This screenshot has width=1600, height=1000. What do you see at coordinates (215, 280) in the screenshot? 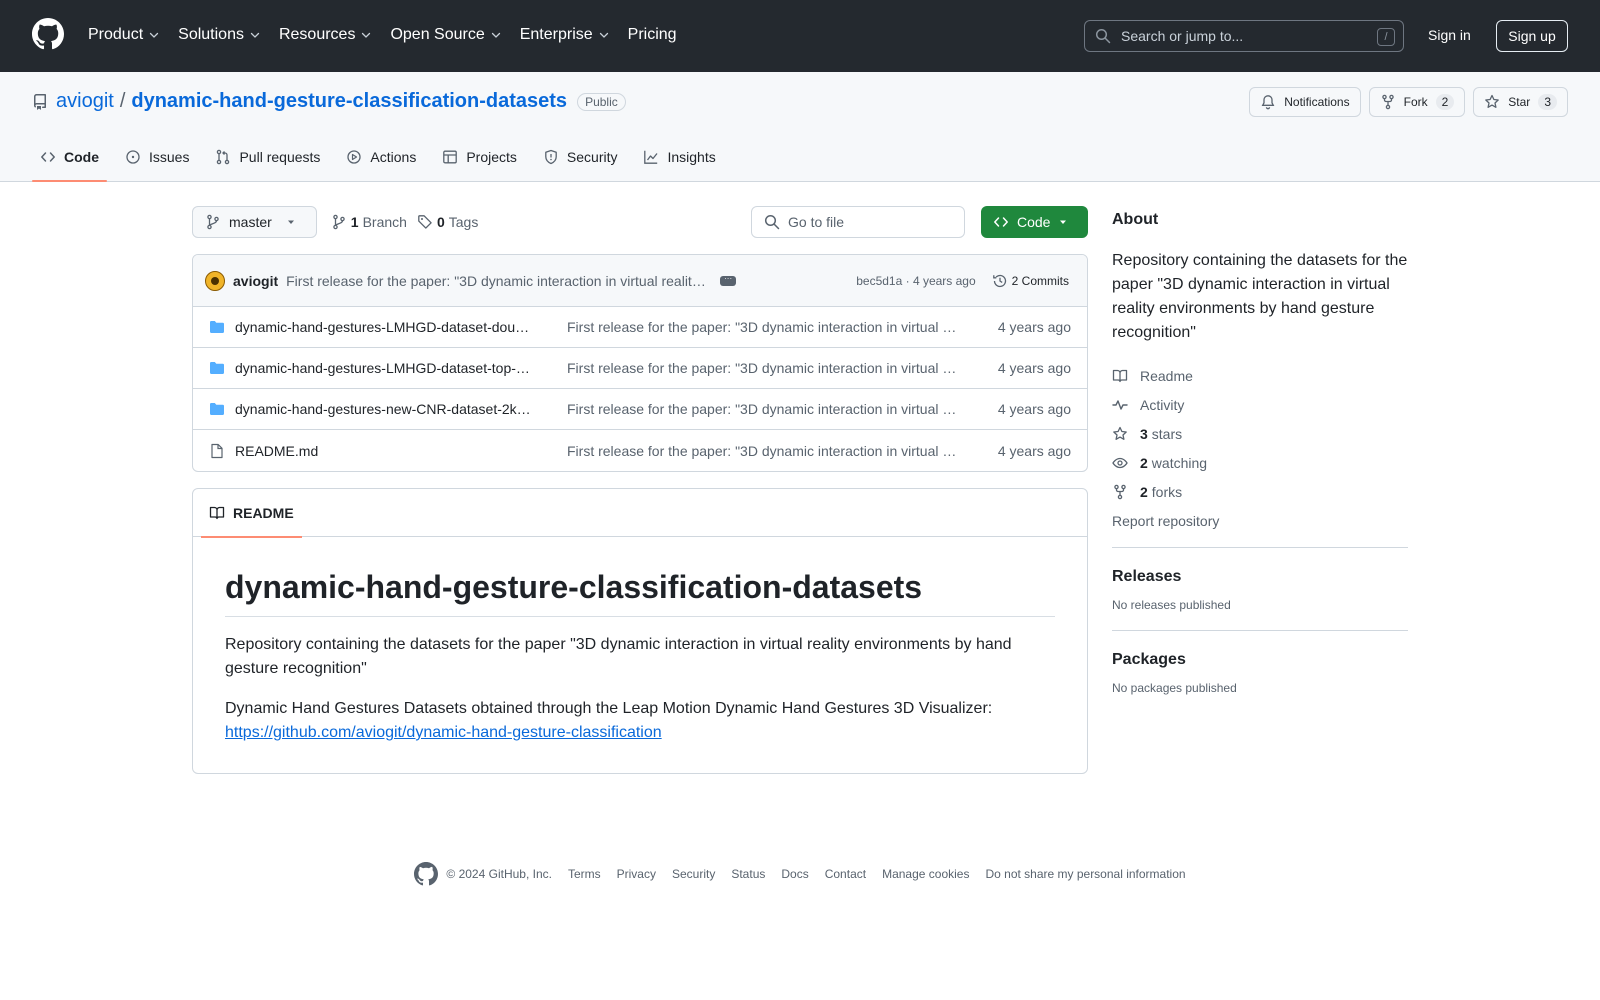
I see `avatar` at bounding box center [215, 280].